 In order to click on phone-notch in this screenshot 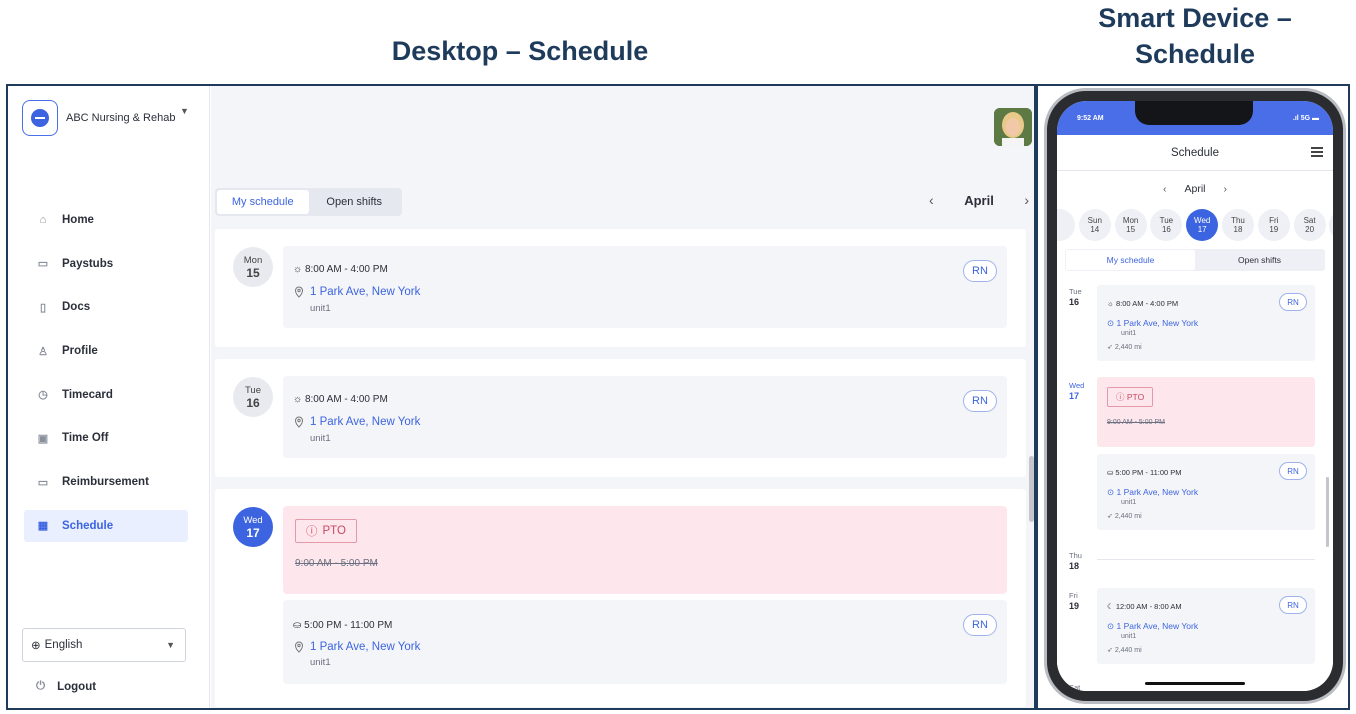, I will do `click(1194, 113)`.